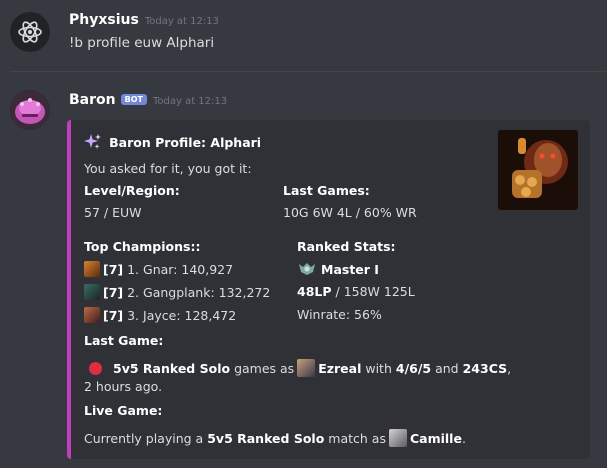  What do you see at coordinates (132, 190) in the screenshot?
I see `level-region-label: Level/Region:` at bounding box center [132, 190].